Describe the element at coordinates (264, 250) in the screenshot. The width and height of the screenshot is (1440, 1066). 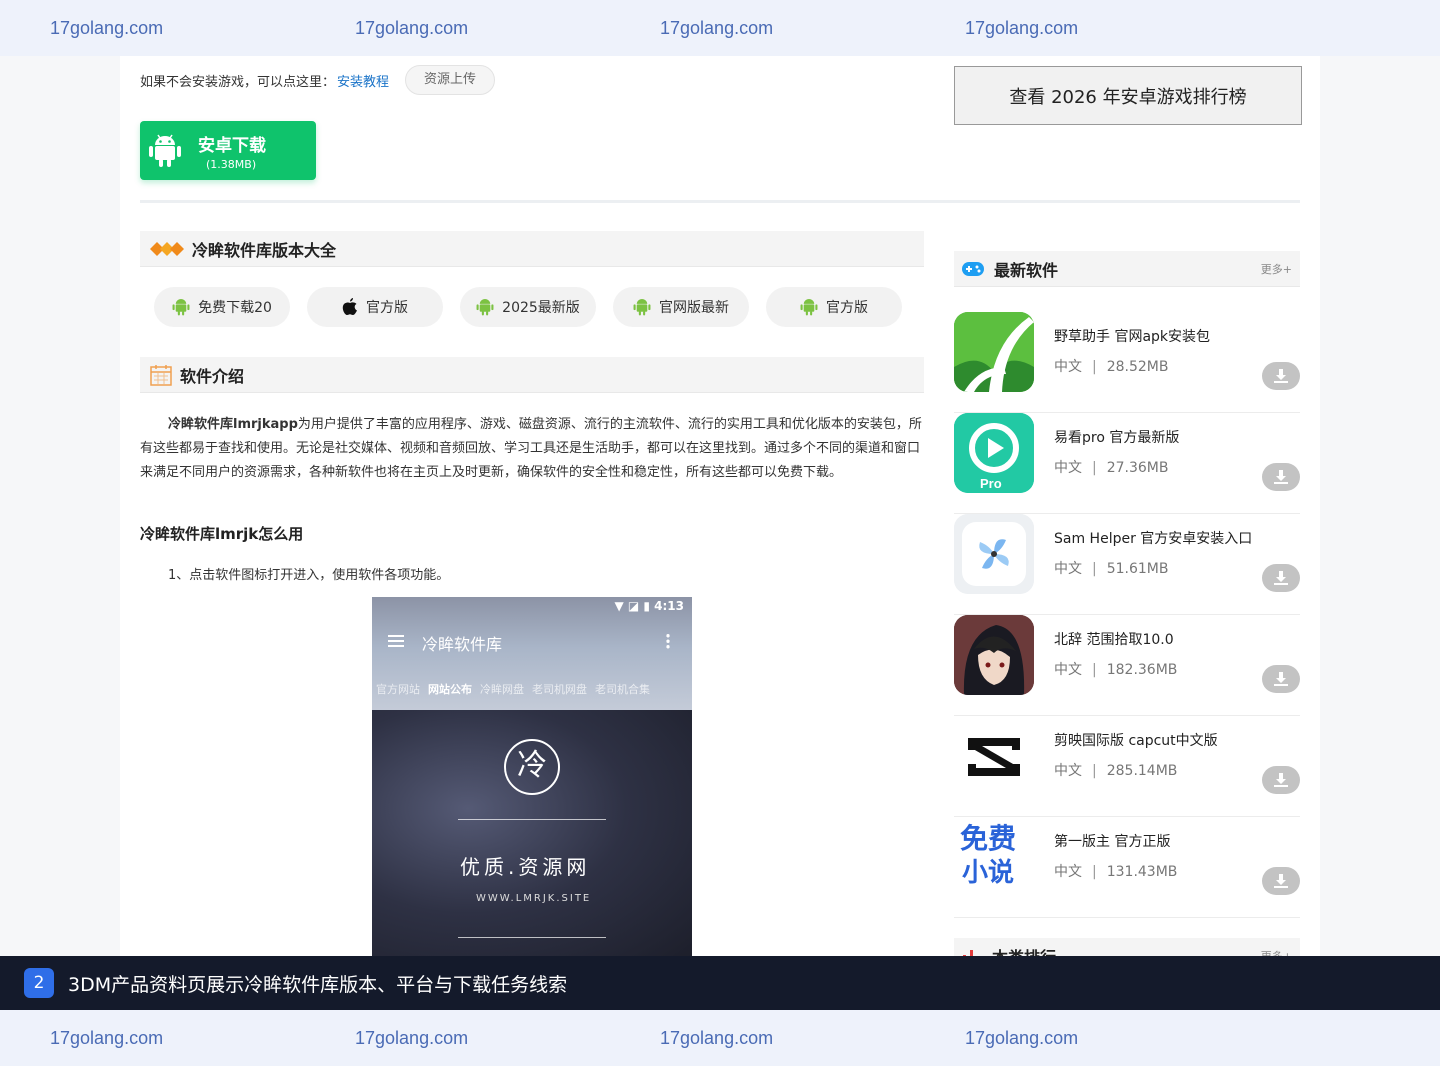
I see `versions-section-title: 冷眸软件库版本大全` at that location.